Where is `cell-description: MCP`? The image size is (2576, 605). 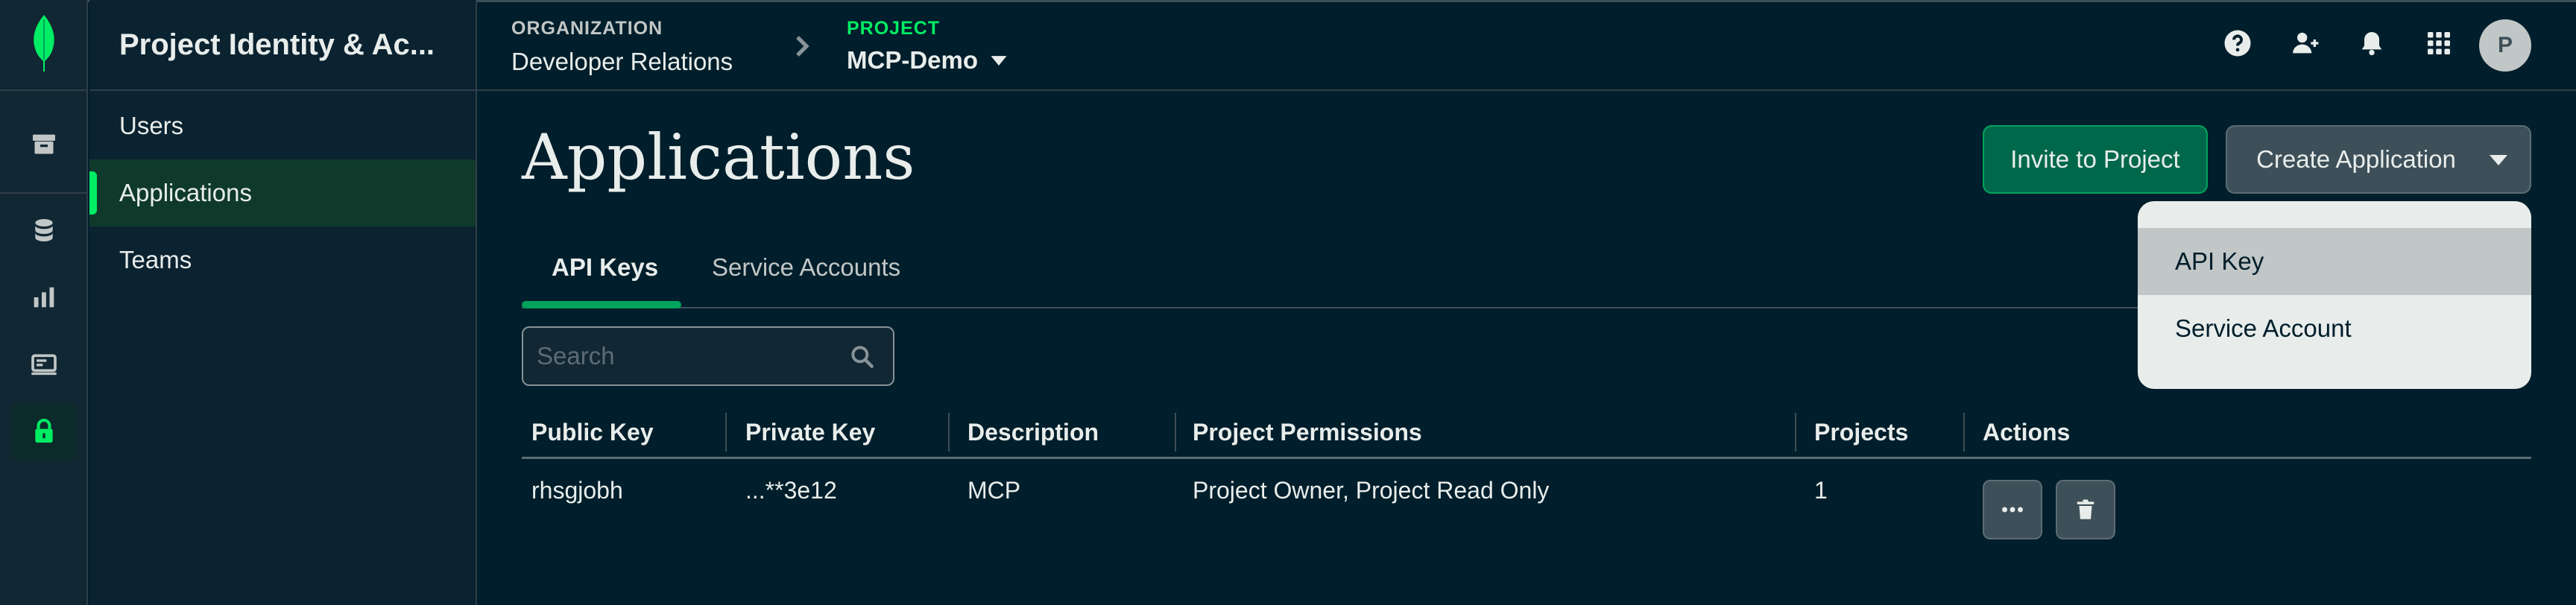
cell-description: MCP is located at coordinates (994, 490).